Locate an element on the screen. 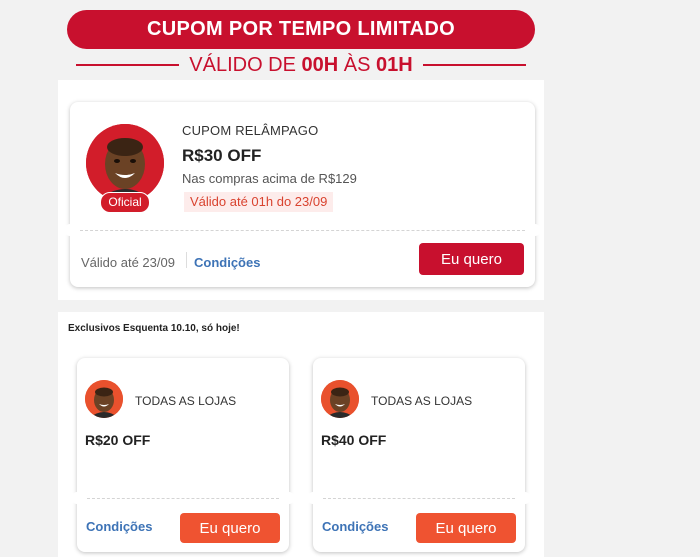  coupon-amount: R$30 OFF is located at coordinates (222, 155).